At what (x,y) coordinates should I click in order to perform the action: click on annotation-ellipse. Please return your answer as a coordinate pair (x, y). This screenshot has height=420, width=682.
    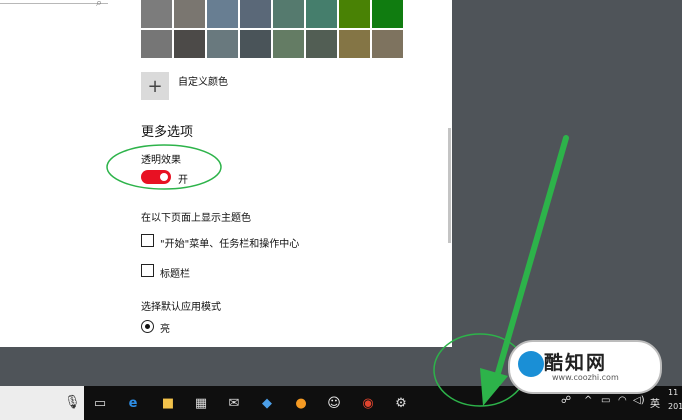
    Looking at the image, I should click on (164, 167).